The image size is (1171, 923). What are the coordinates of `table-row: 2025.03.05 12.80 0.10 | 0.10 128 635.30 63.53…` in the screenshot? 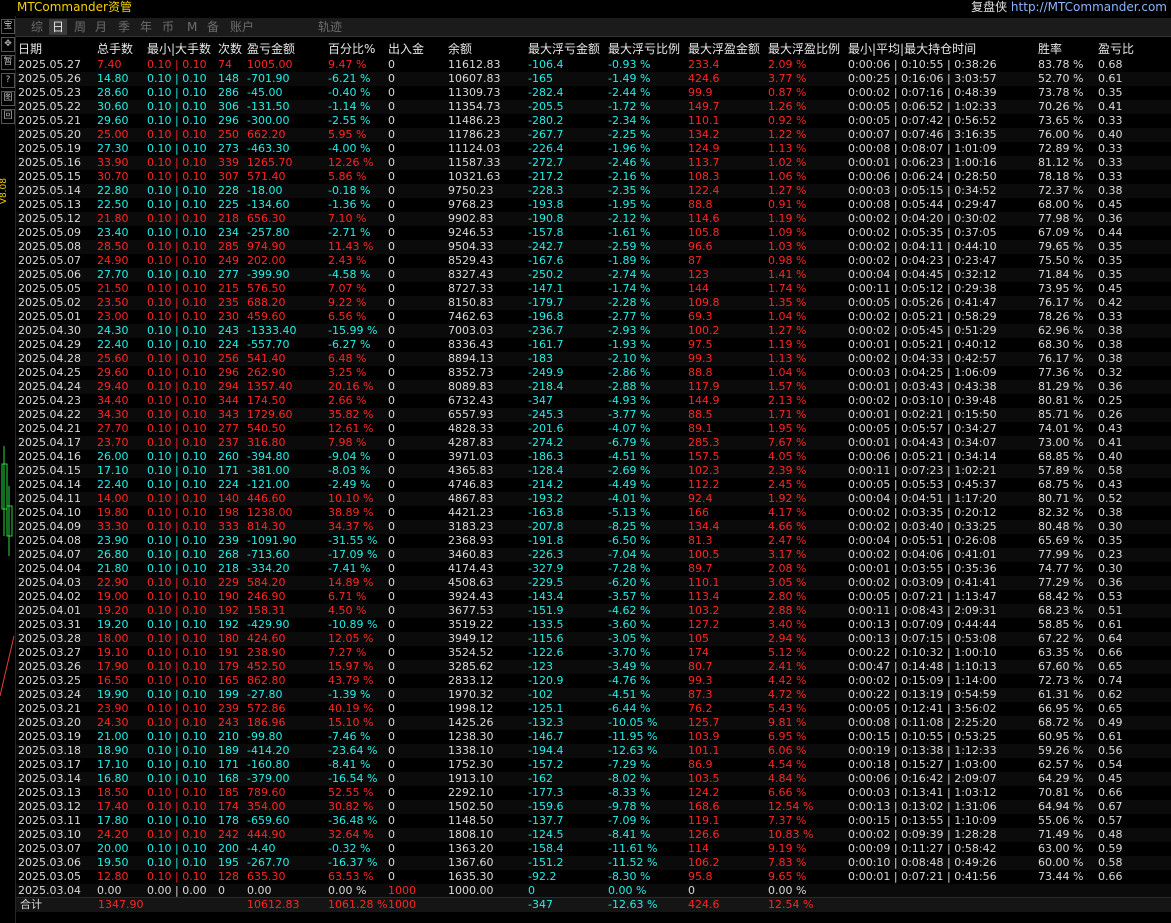 It's located at (593, 877).